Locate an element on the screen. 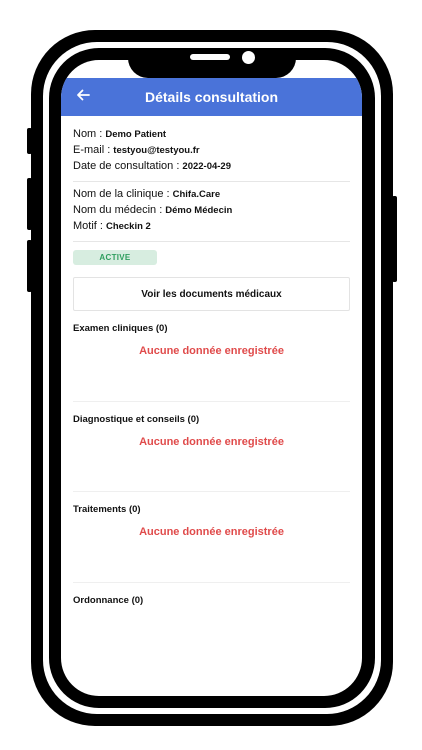 The height and width of the screenshot is (750, 422). reason-label: Motif : is located at coordinates (88, 226).